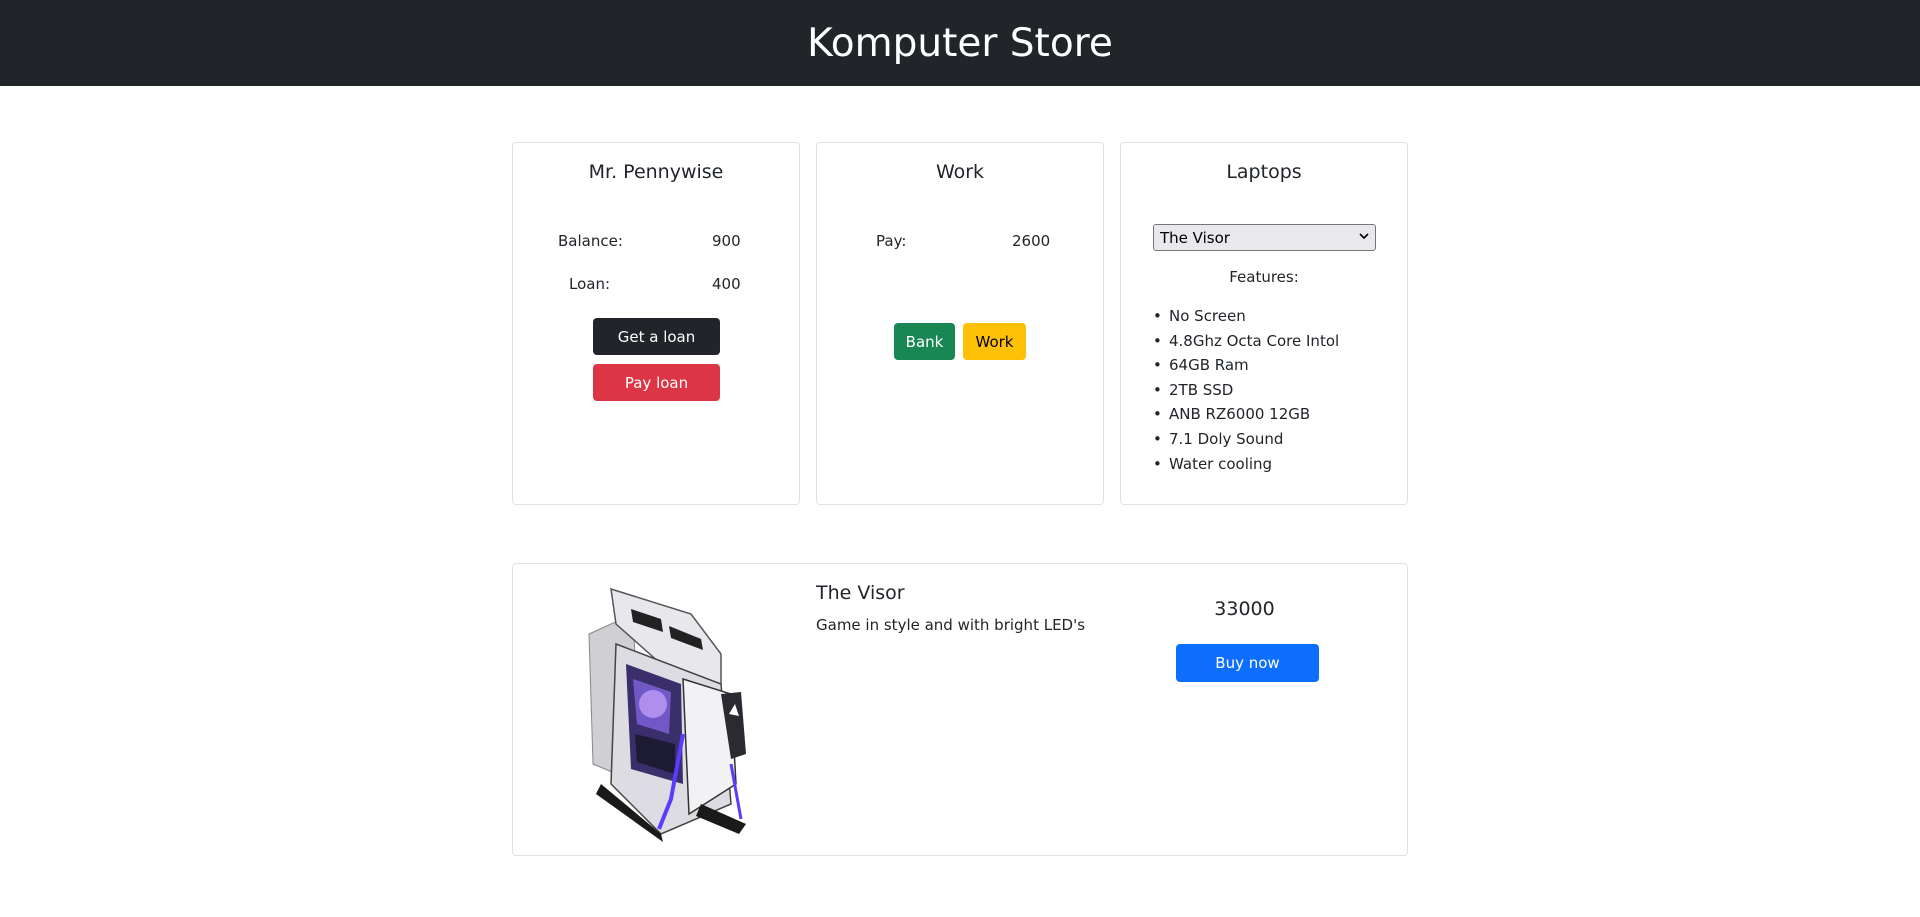  I want to click on feature-item: 64GB Ram, so click(1246, 365).